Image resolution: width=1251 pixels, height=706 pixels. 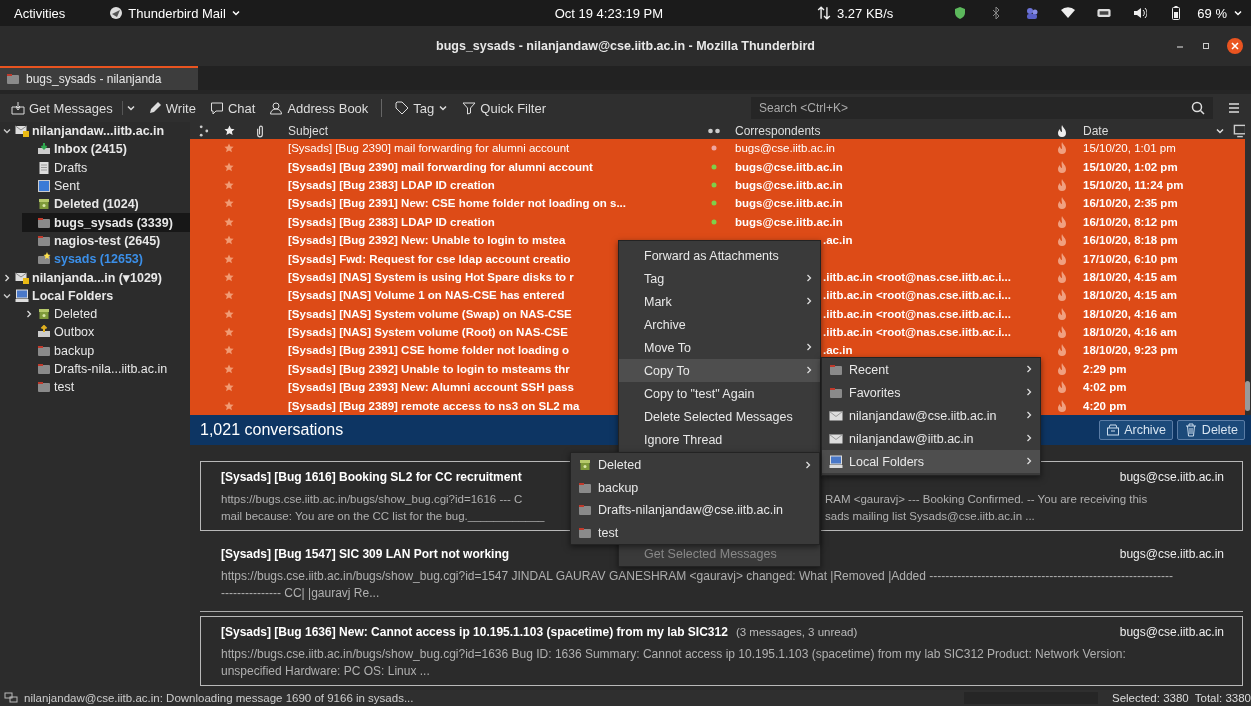 I want to click on message-subject: [Sysads] [NAS] System is using Hot Spare disks to r, so click(x=431, y=276).